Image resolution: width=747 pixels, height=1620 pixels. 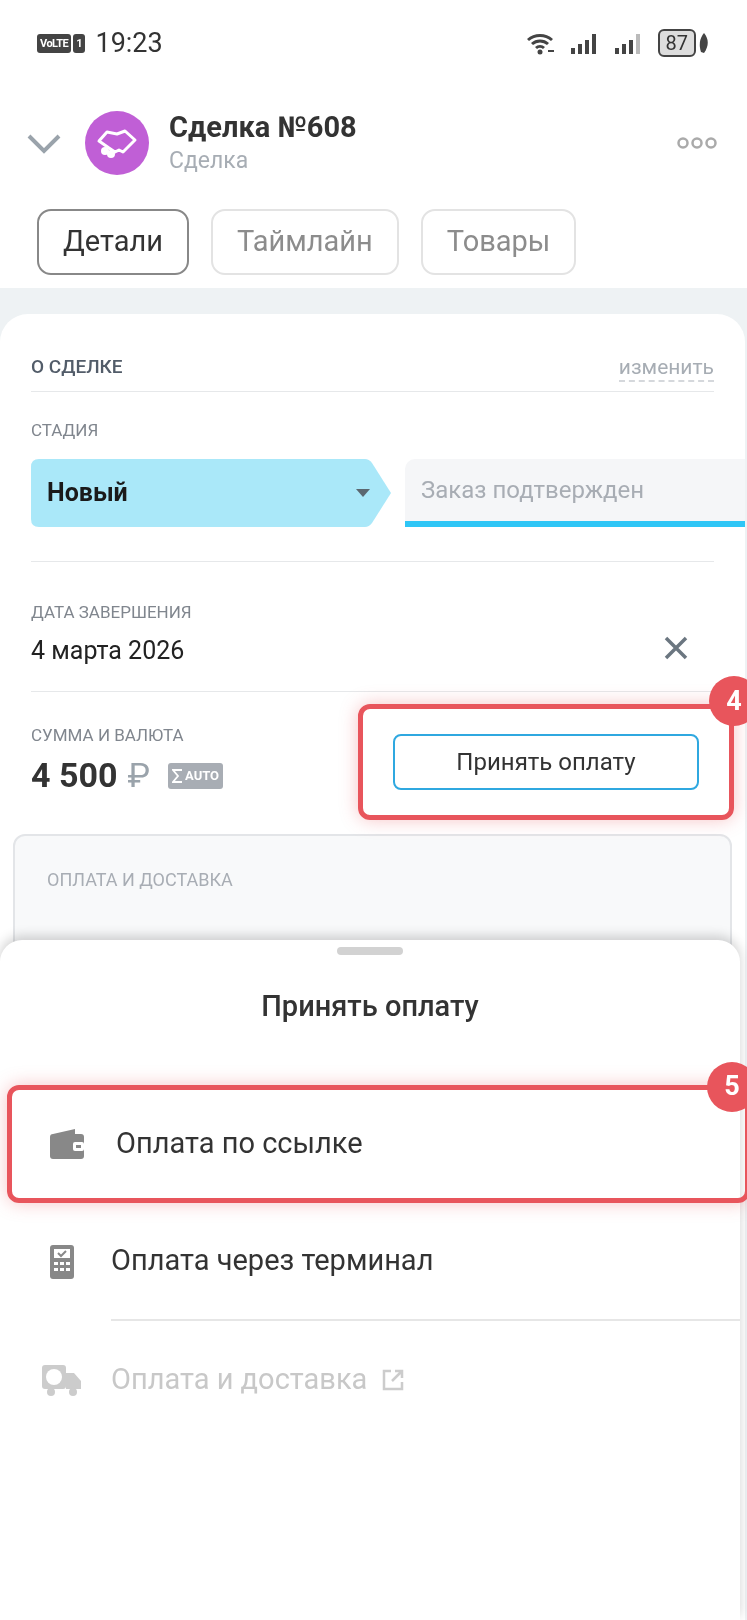 What do you see at coordinates (370, 951) in the screenshot?
I see `drag-handle` at bounding box center [370, 951].